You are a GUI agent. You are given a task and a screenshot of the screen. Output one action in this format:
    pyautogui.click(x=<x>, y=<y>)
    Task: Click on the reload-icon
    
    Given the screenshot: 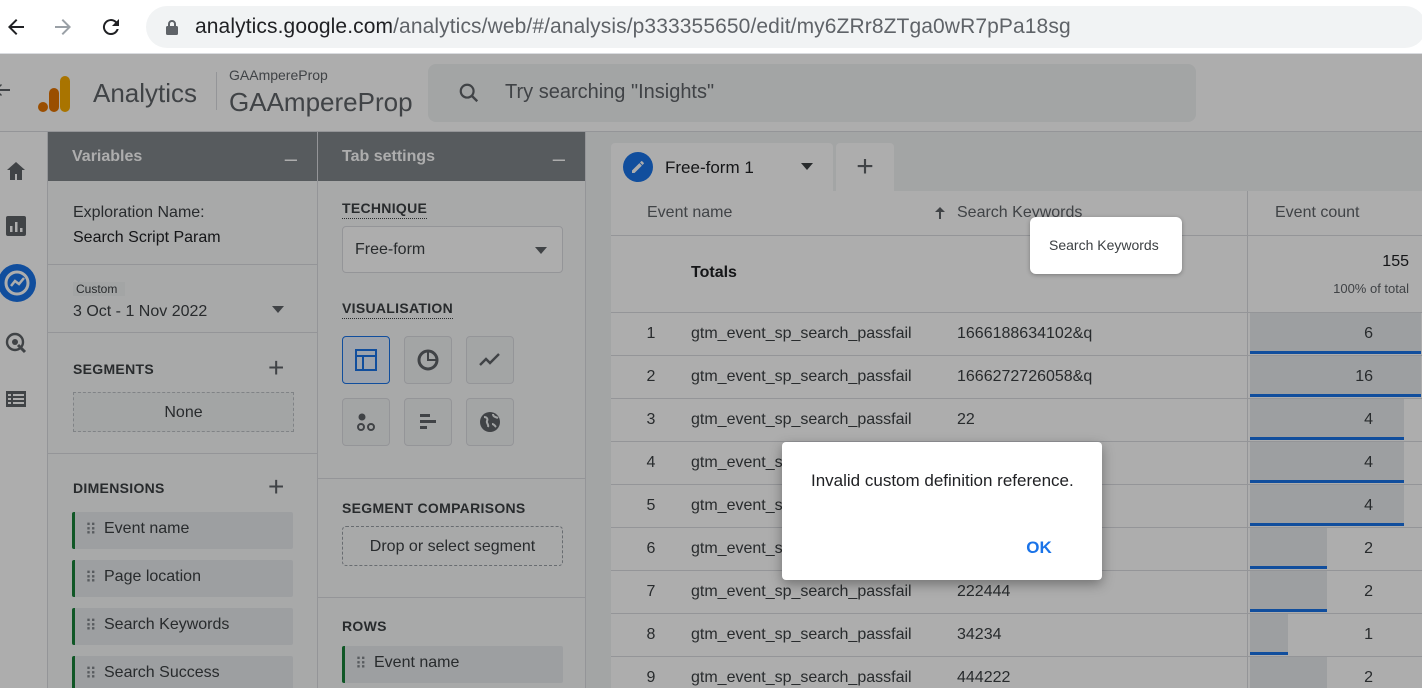 What is the action you would take?
    pyautogui.click(x=110, y=27)
    